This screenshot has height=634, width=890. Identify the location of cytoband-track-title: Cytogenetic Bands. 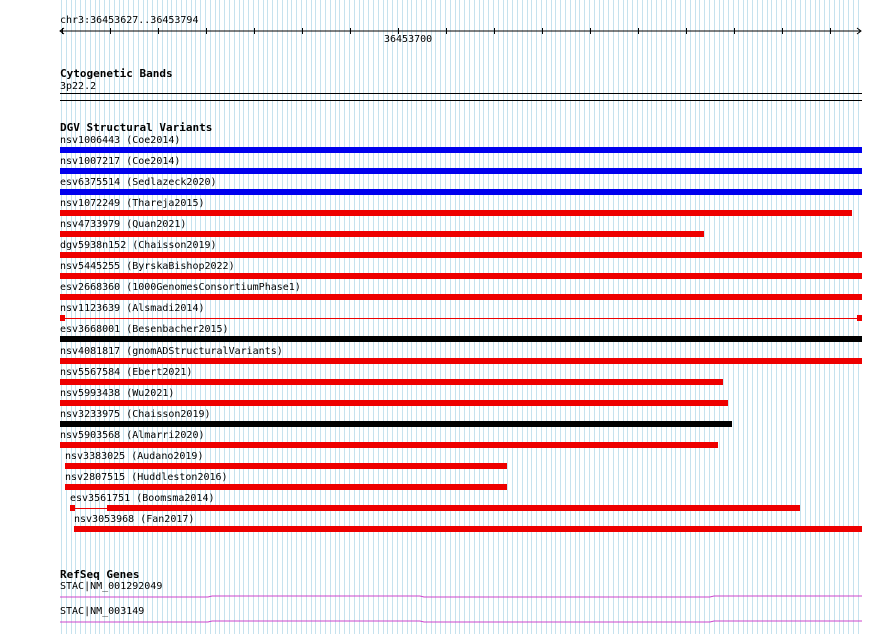
(116, 74).